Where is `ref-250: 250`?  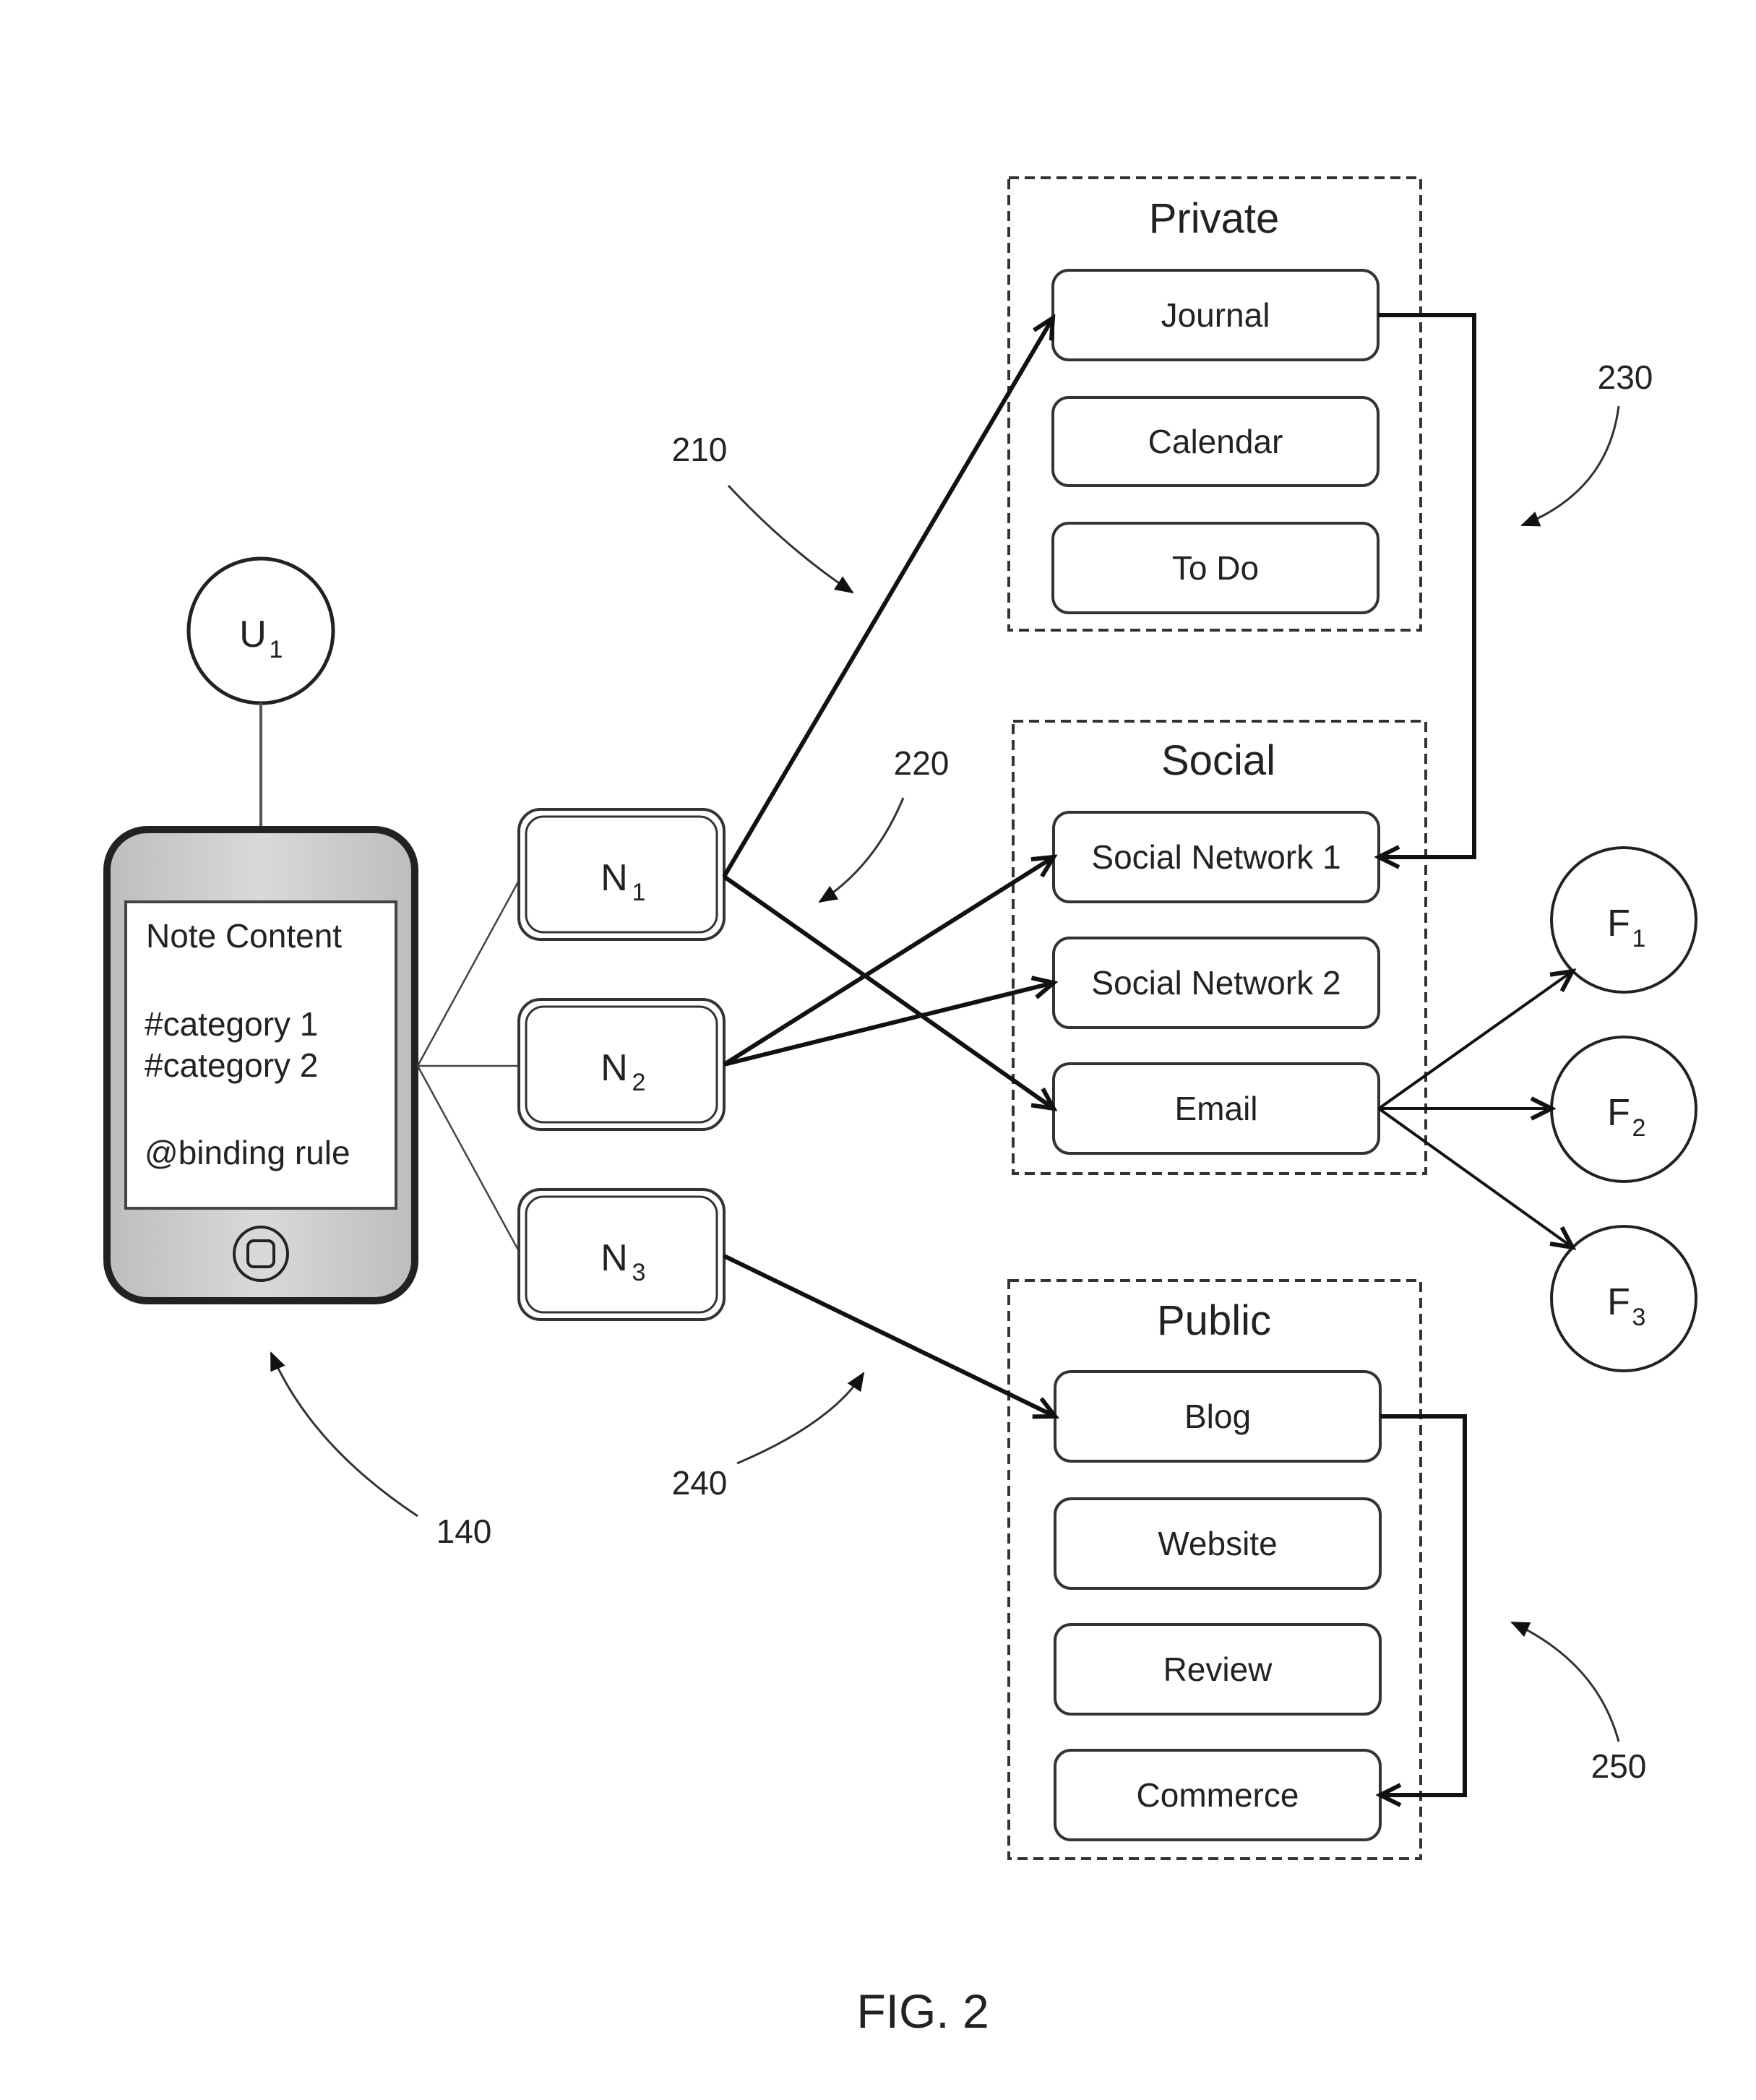 ref-250: 250 is located at coordinates (1619, 1766).